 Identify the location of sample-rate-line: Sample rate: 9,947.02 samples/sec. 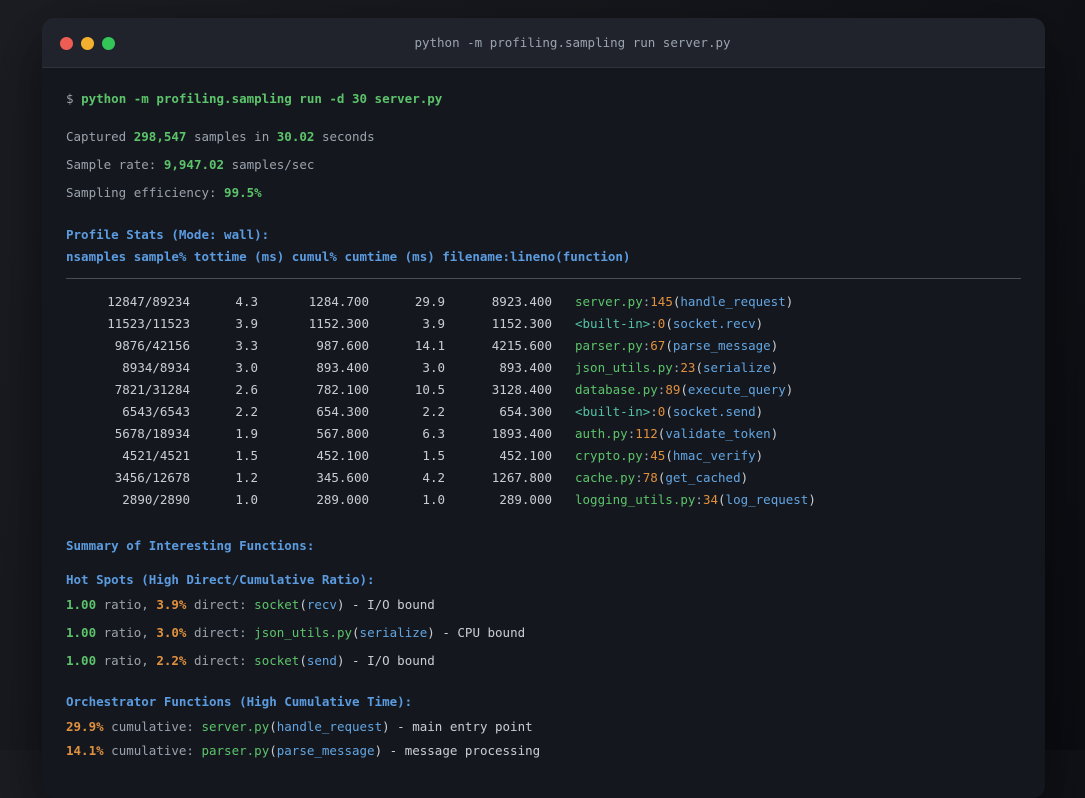
(543, 164).